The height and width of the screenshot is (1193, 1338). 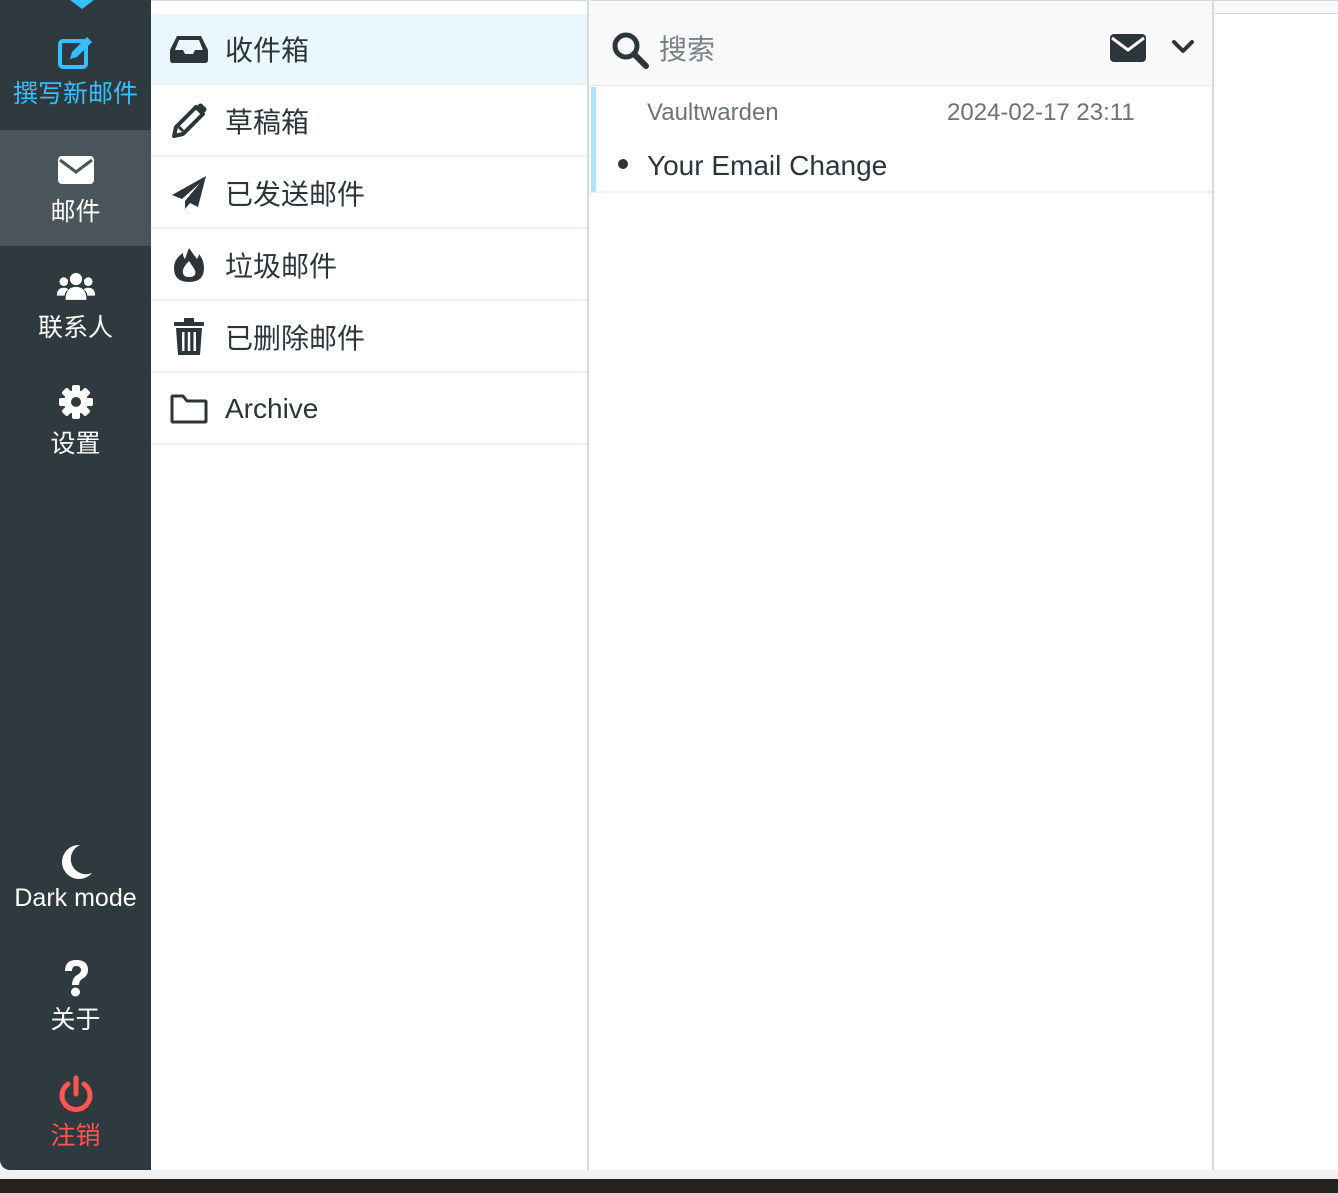 I want to click on about-button: 关于, so click(x=75, y=996).